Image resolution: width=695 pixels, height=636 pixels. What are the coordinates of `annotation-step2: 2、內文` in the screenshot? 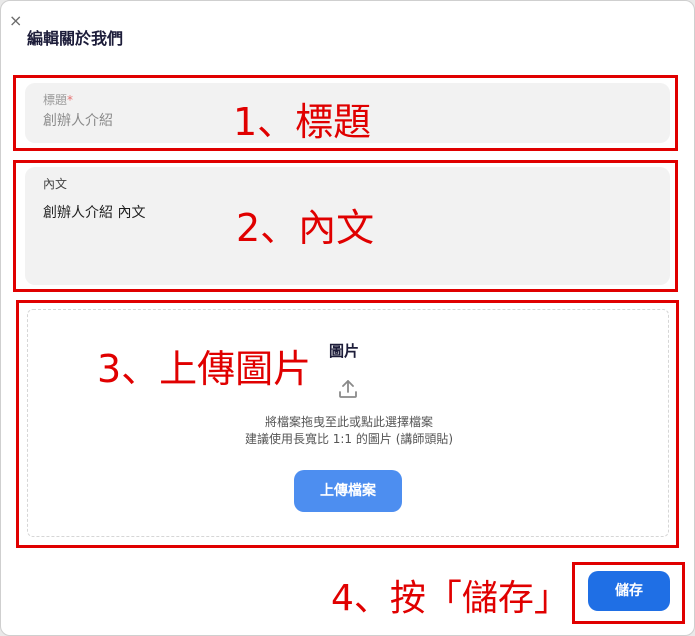 It's located at (305, 228).